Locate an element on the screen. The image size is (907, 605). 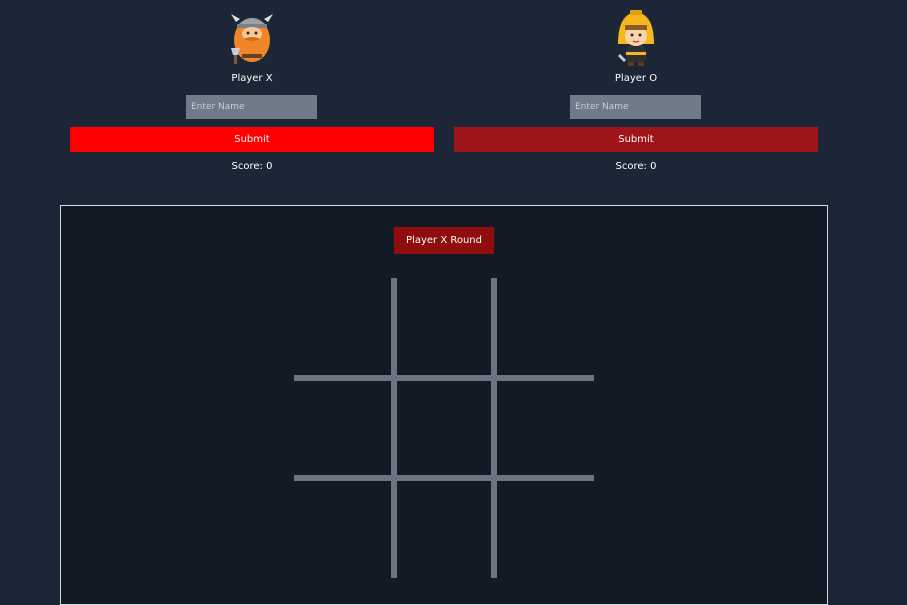
round-indicator: Player X Round is located at coordinates (444, 240).